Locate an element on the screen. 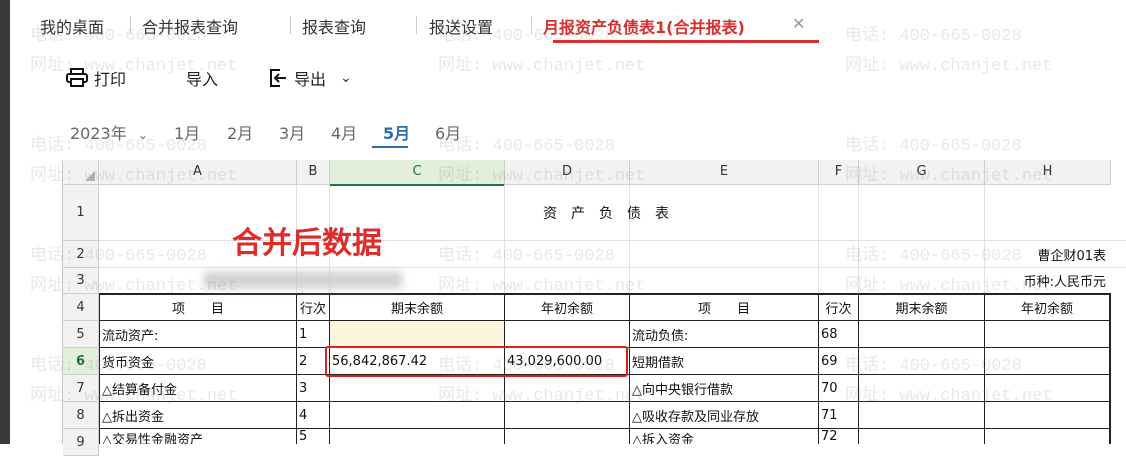 The width and height of the screenshot is (1126, 456). row-header-3: 3 is located at coordinates (81, 281).